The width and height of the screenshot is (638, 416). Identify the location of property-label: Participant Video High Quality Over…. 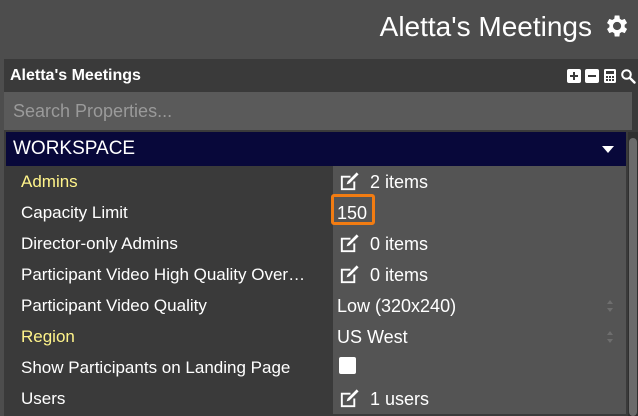
(163, 274).